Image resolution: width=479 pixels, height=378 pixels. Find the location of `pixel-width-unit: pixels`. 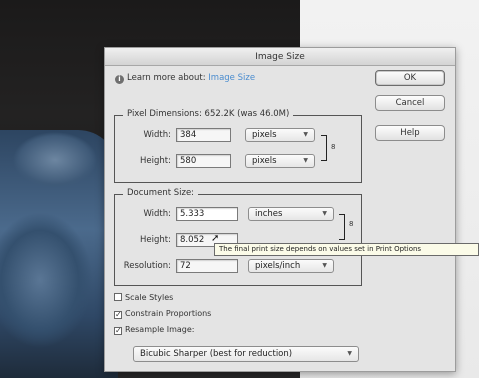

pixel-width-unit: pixels is located at coordinates (264, 135).